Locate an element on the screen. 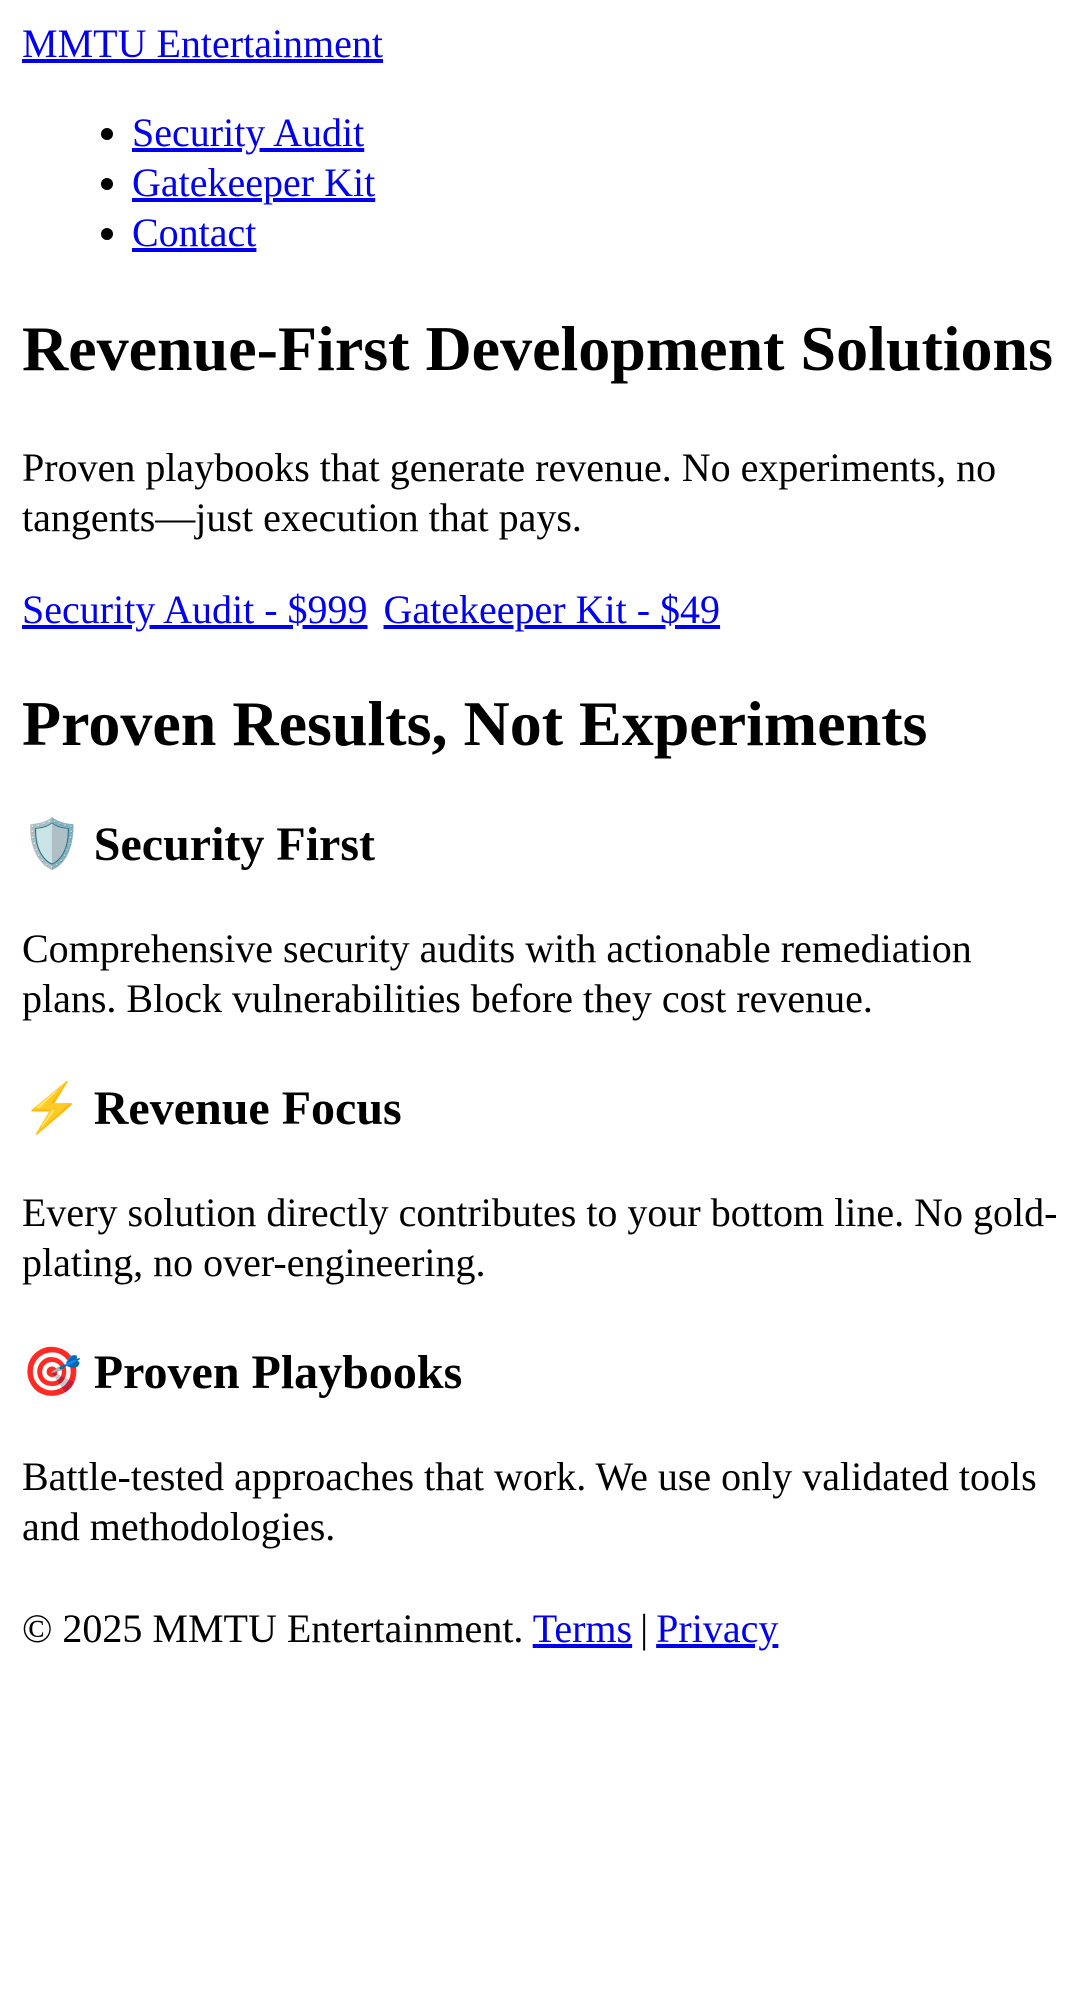  nav-item-gatekeeper-kit: Gatekeeper Kit is located at coordinates (595, 183).